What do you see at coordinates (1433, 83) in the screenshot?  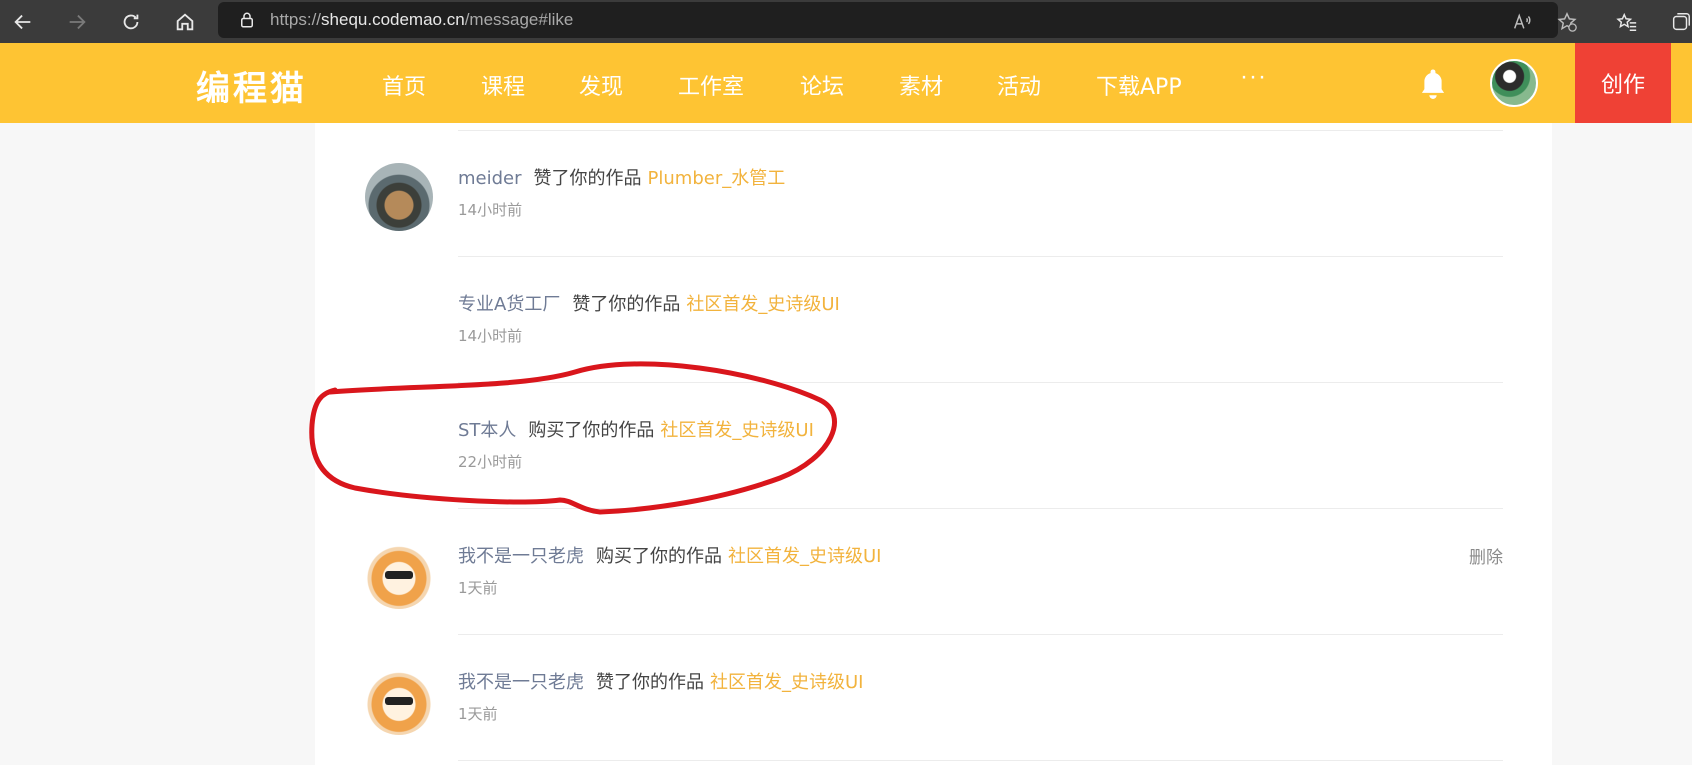 I see `bell-icon` at bounding box center [1433, 83].